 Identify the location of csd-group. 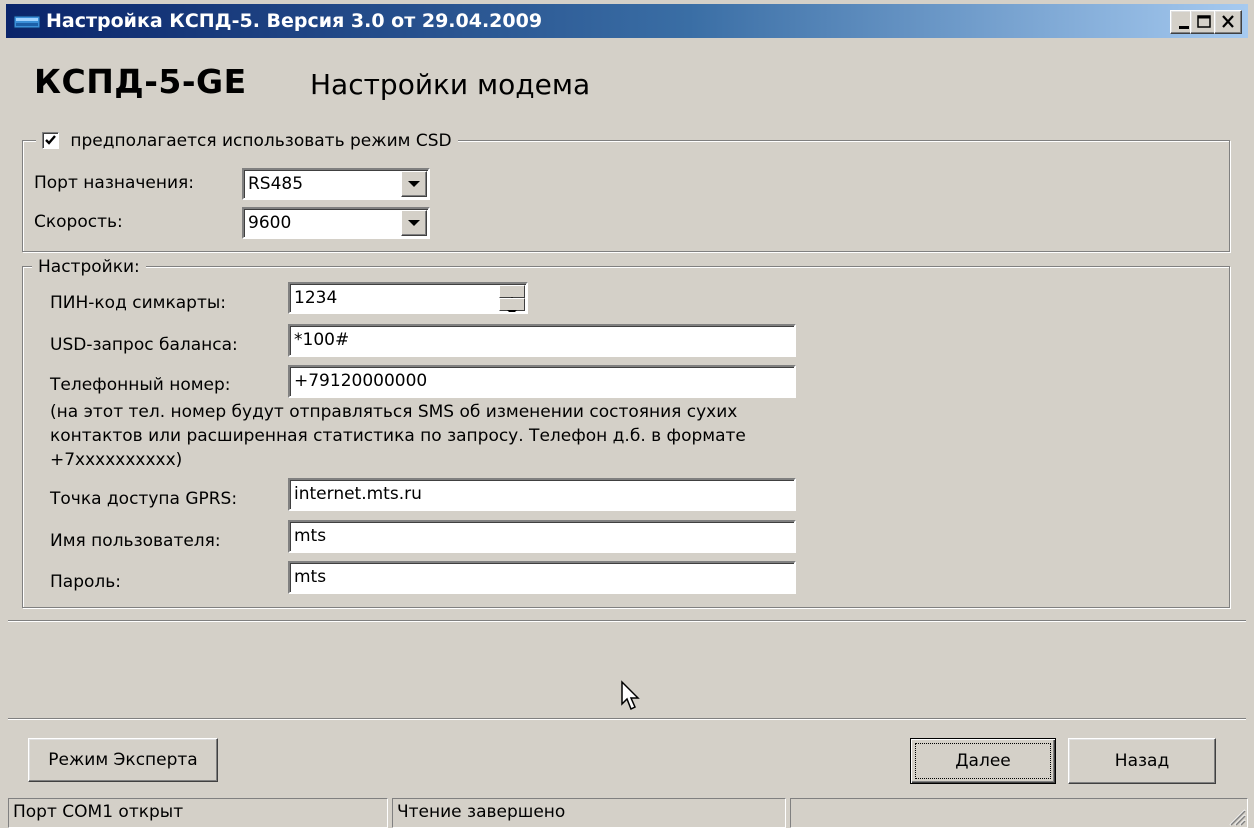
(626, 196).